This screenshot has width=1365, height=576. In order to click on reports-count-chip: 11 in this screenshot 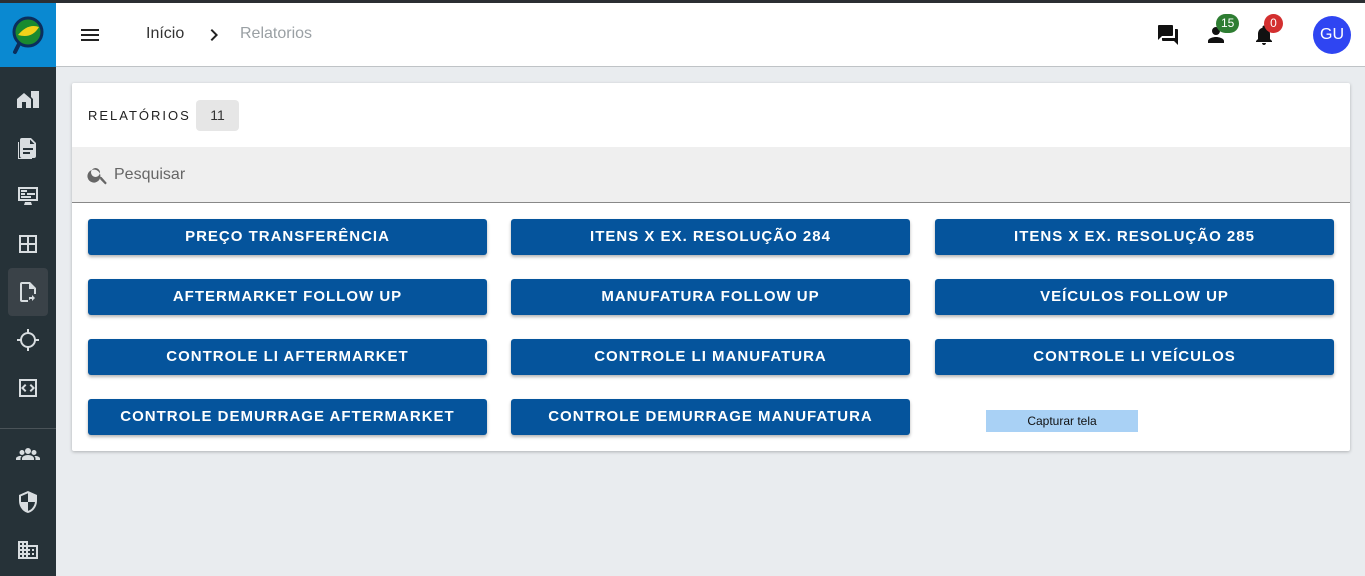, I will do `click(217, 115)`.